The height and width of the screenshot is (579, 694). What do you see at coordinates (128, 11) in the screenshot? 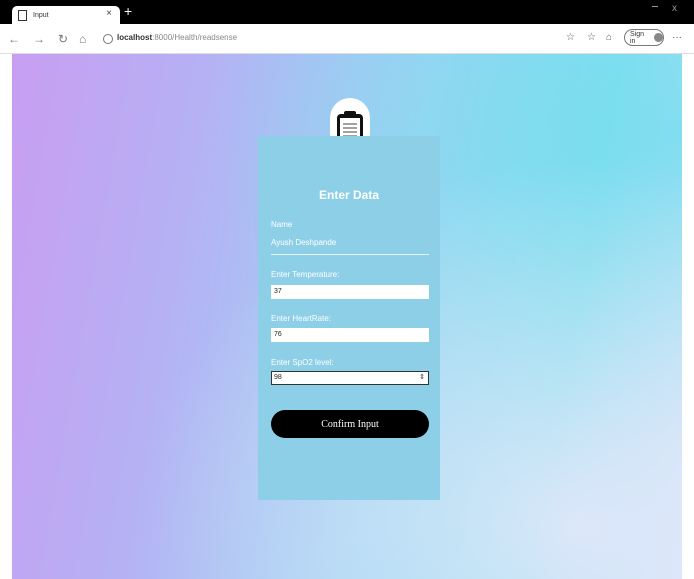
I see `new-tab-icon: +` at bounding box center [128, 11].